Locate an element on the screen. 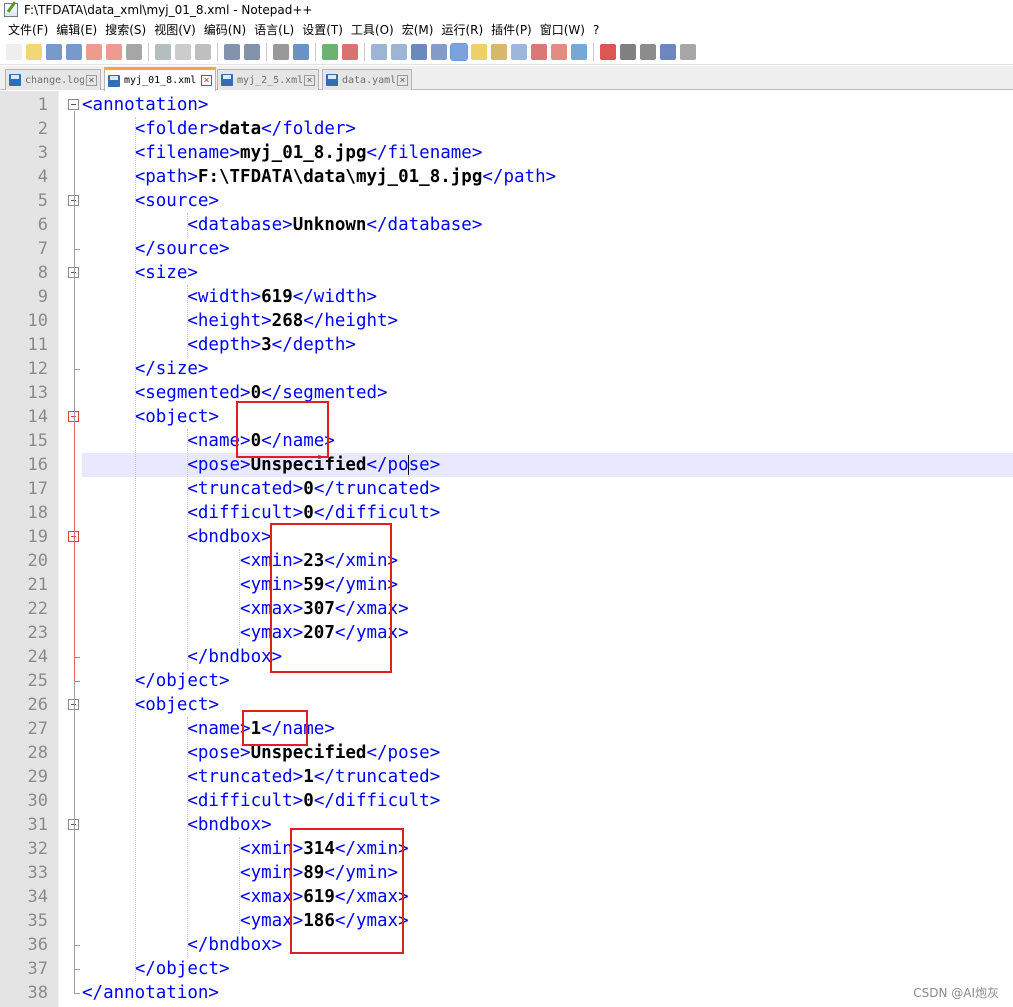 The width and height of the screenshot is (1013, 1007). code-line: 18 <difficult>0</difficult> is located at coordinates (506, 513).